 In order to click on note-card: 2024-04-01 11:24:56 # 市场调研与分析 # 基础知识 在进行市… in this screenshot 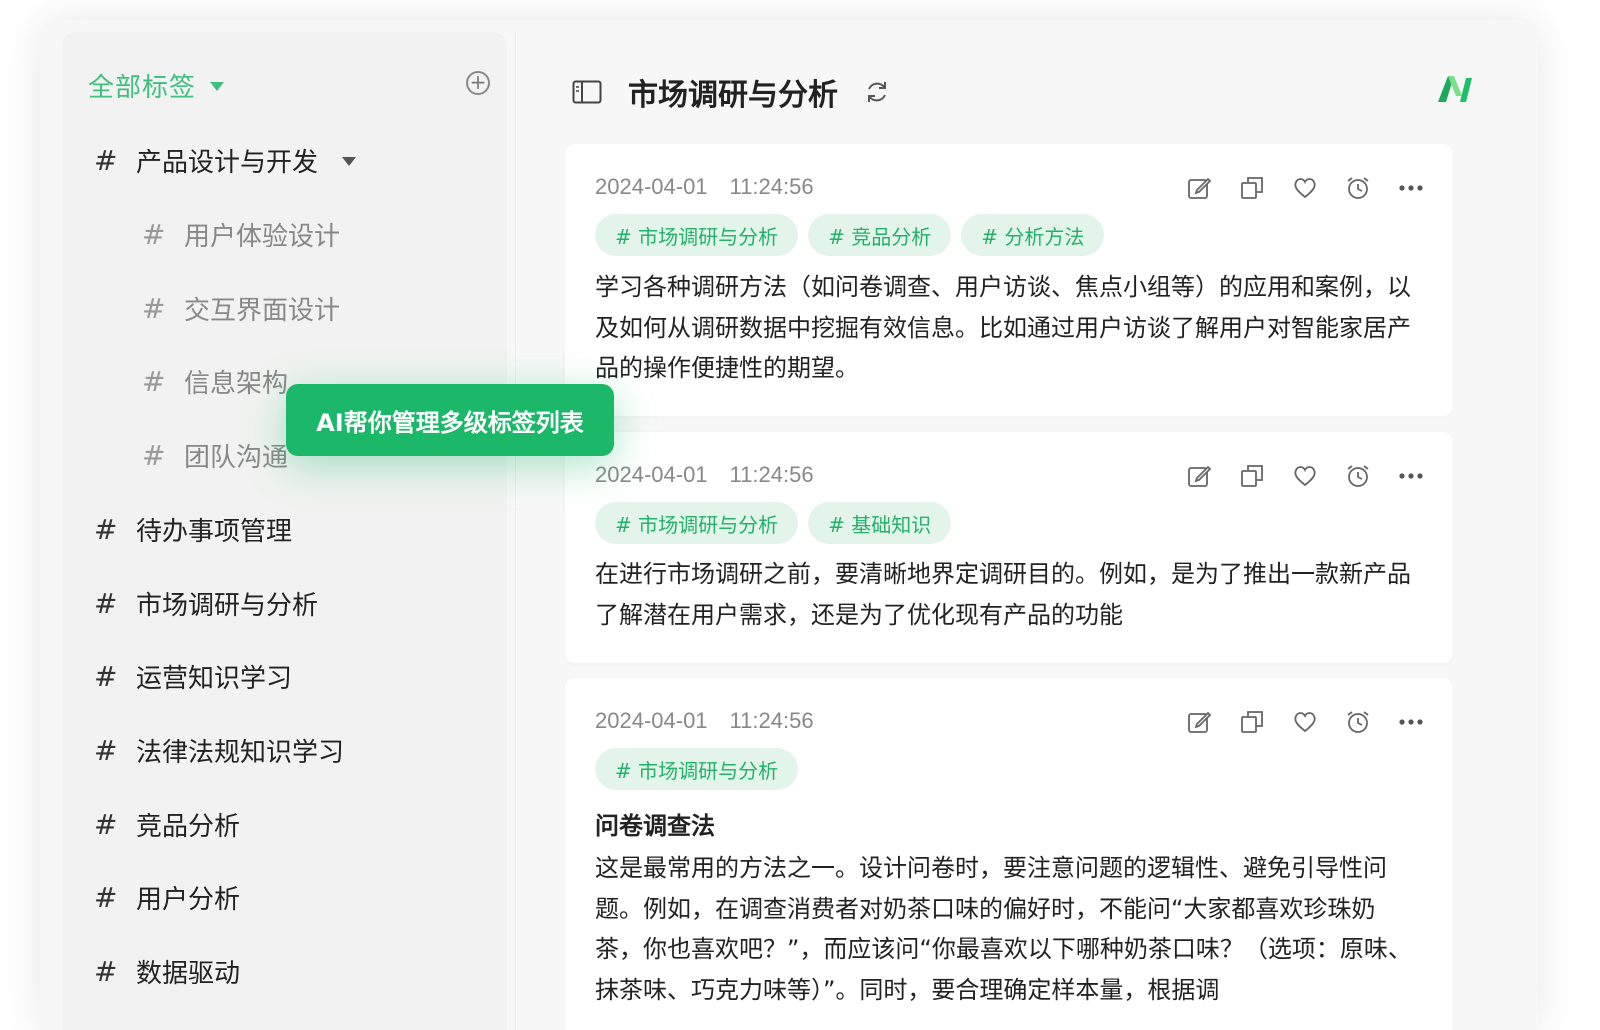, I will do `click(1009, 547)`.